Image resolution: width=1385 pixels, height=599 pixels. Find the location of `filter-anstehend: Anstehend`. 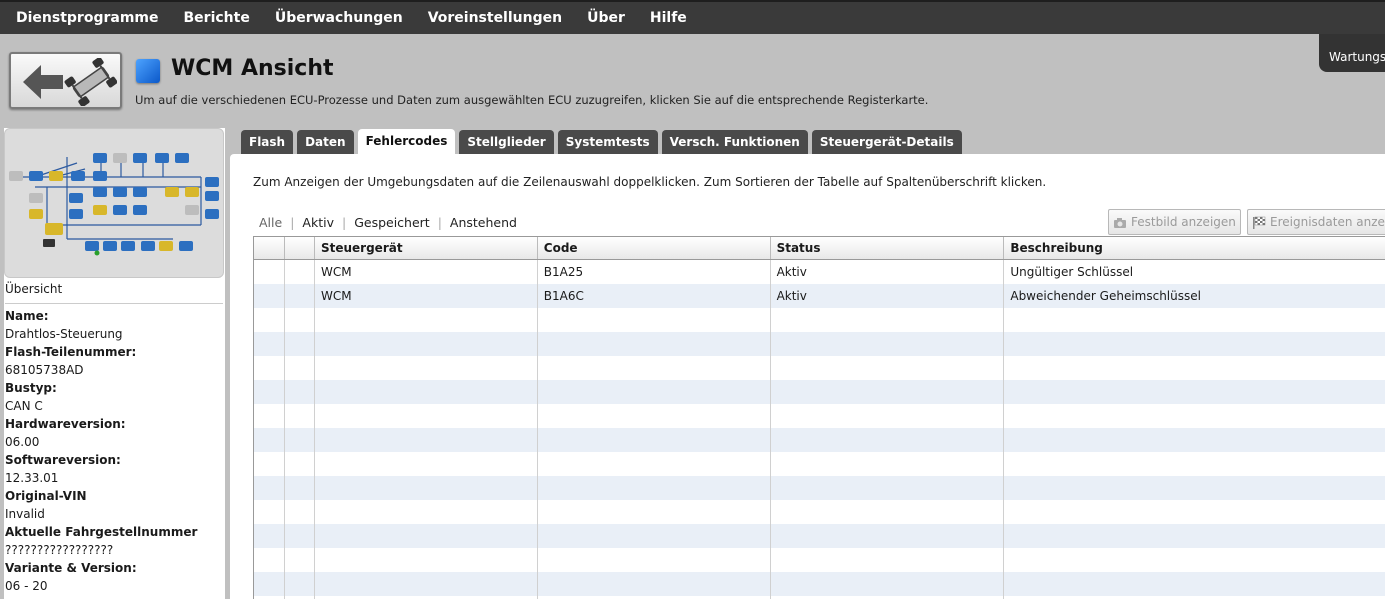

filter-anstehend: Anstehend is located at coordinates (483, 222).